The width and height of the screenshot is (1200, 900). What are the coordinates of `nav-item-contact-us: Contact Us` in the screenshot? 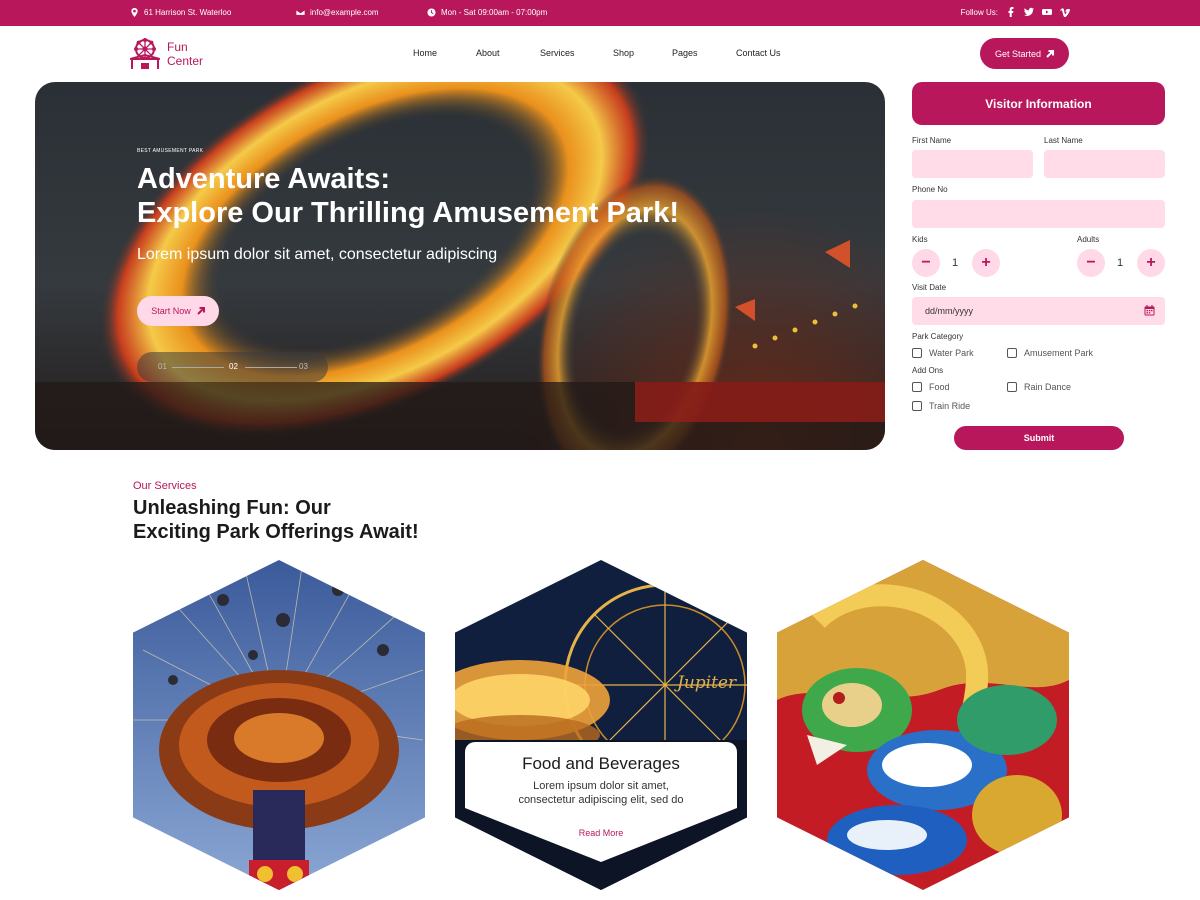 It's located at (766, 53).